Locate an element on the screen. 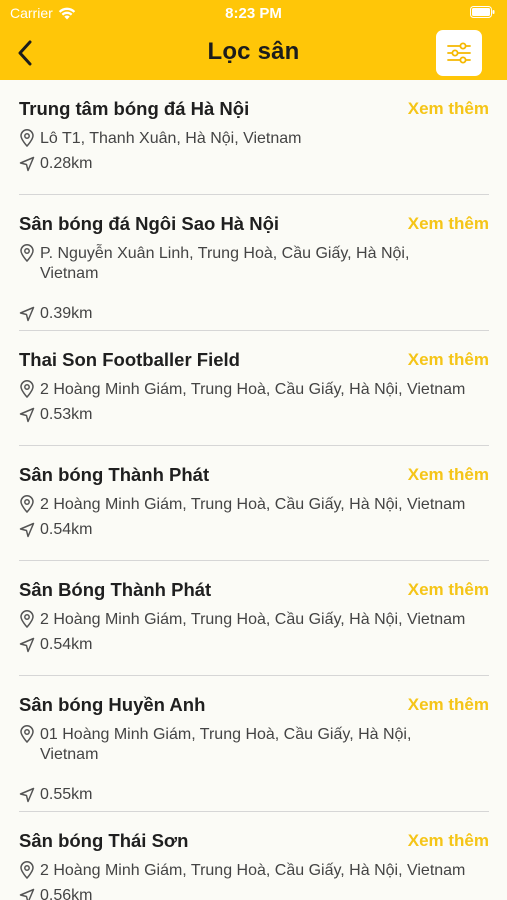  field-distance: 0.53km is located at coordinates (55, 415).